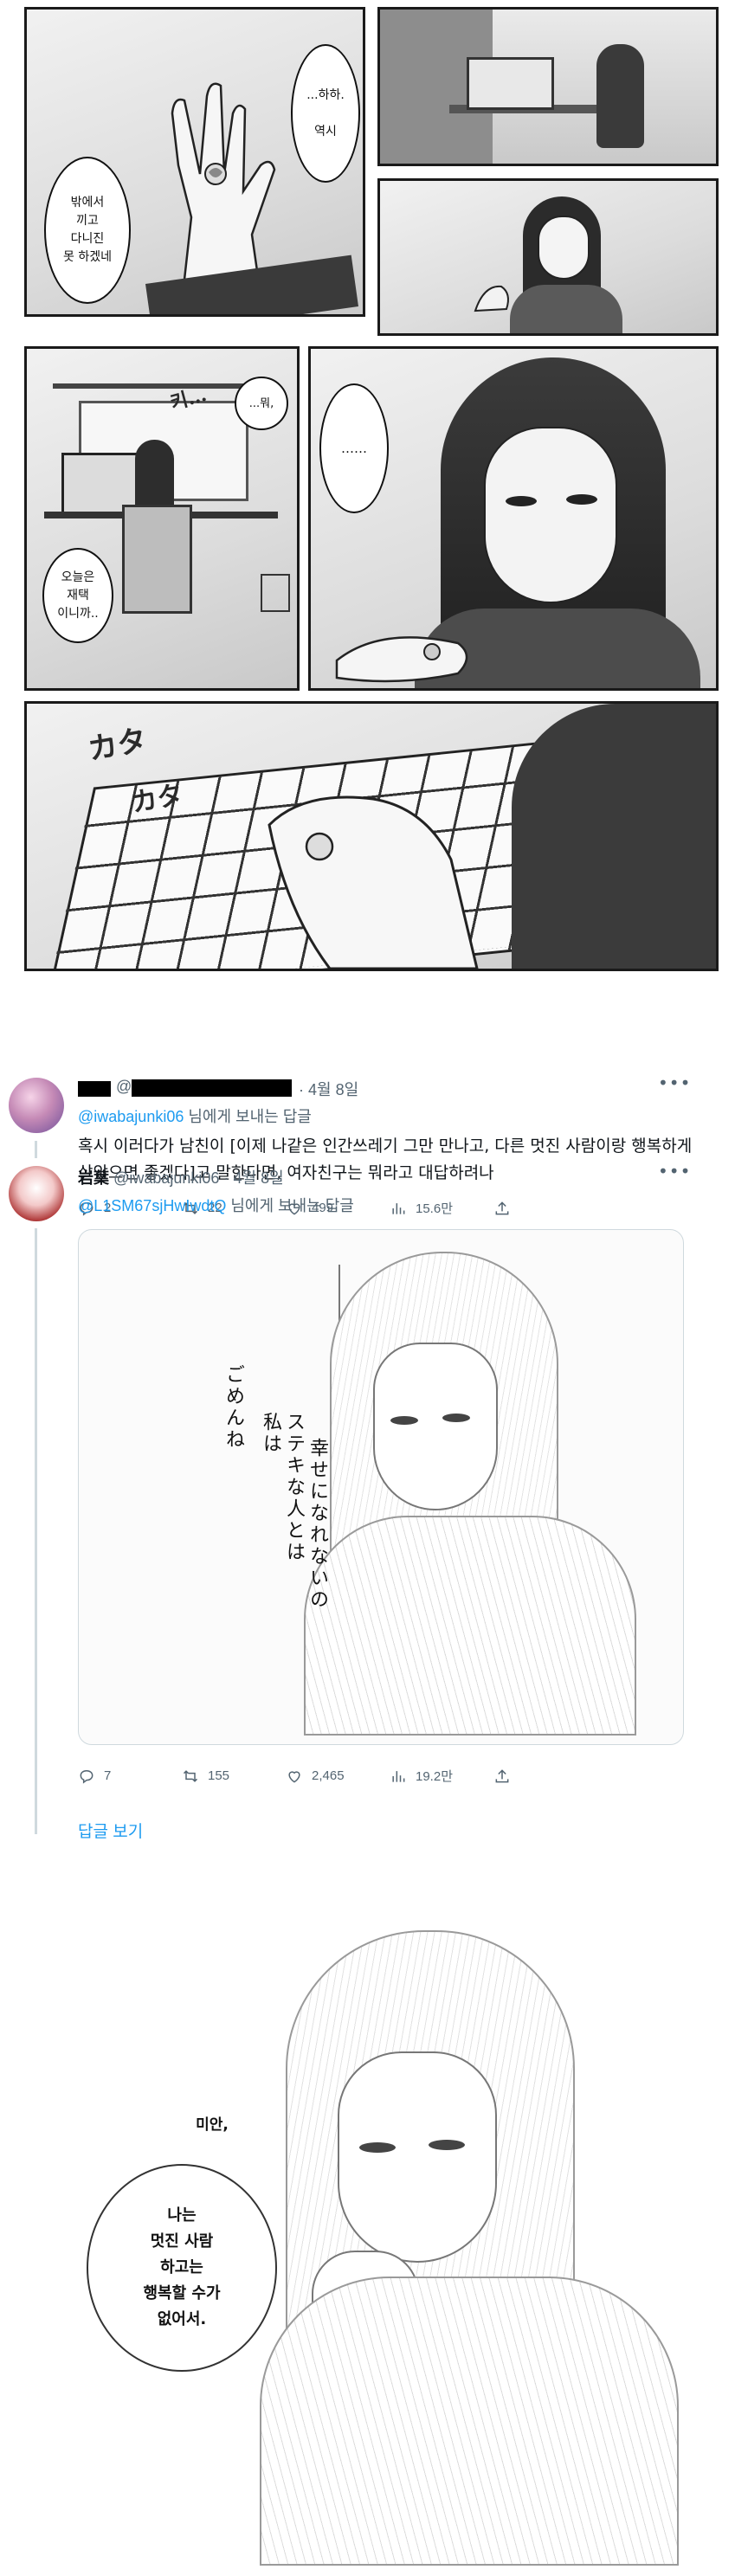 Image resolution: width=735 pixels, height=2576 pixels. What do you see at coordinates (153, 386) in the screenshot?
I see `shelf-line` at bounding box center [153, 386].